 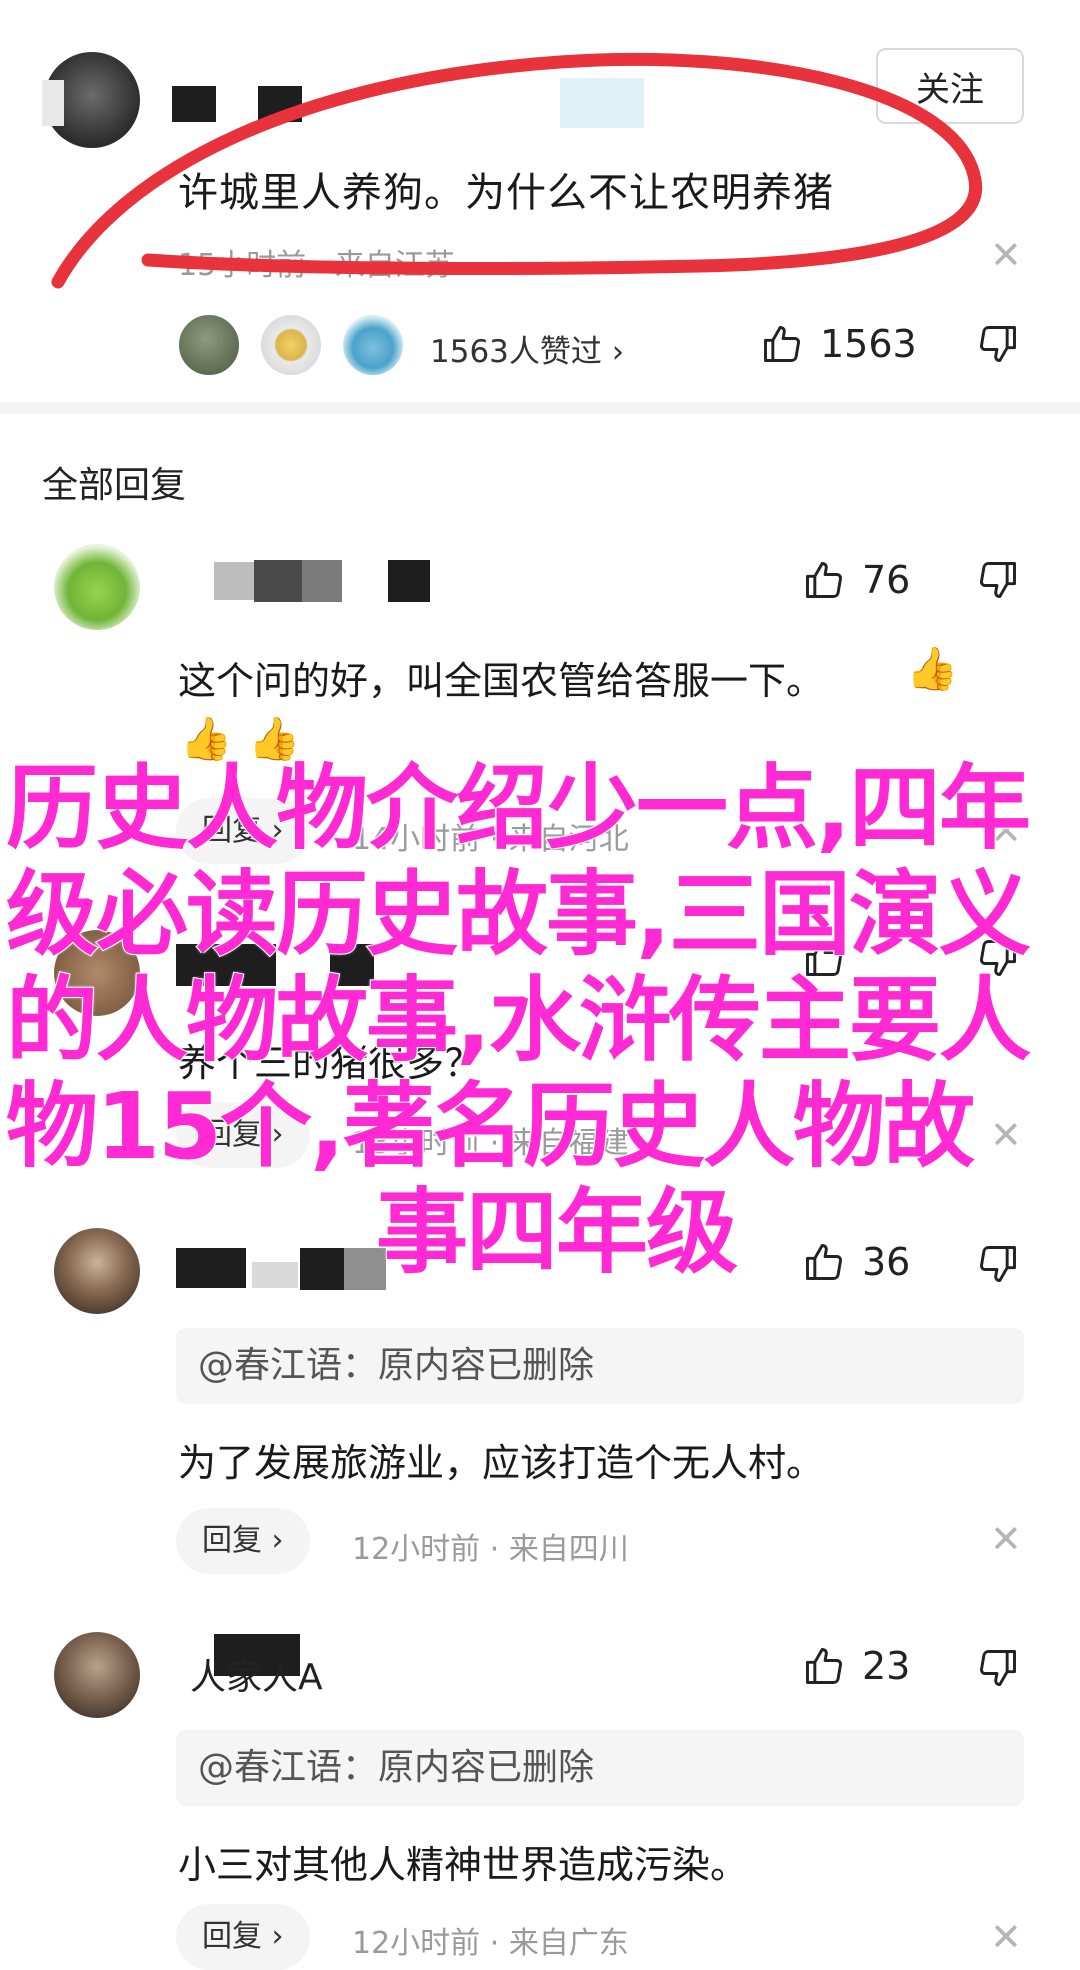 What do you see at coordinates (490, 1127) in the screenshot?
I see `overlay-title-line: 物15个,著名历史人物故` at bounding box center [490, 1127].